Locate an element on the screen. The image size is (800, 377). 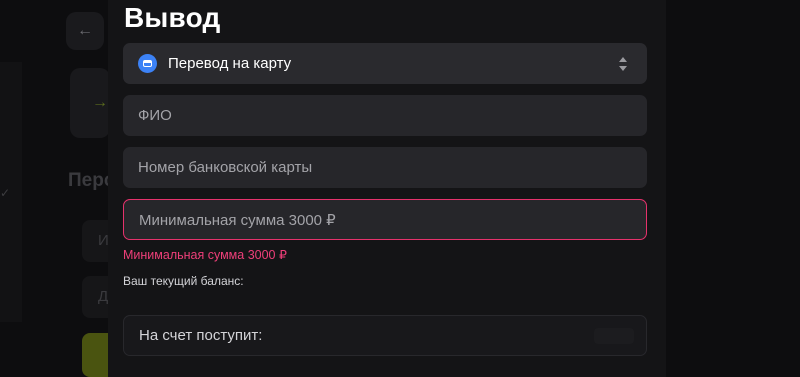
balance-label: Ваш текущий баланс: is located at coordinates (183, 281).